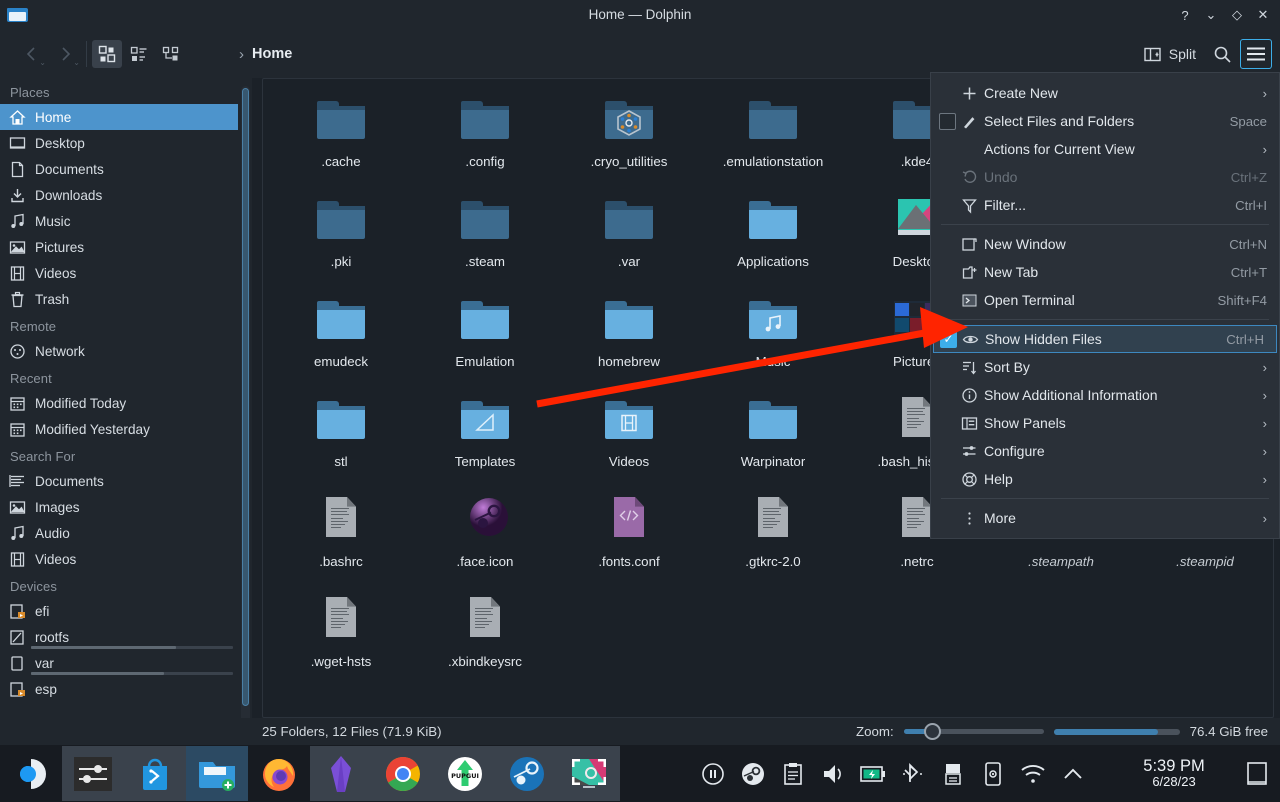 This screenshot has width=1280, height=802. Describe the element at coordinates (793, 774) in the screenshot. I see `clipboard-icon` at that location.